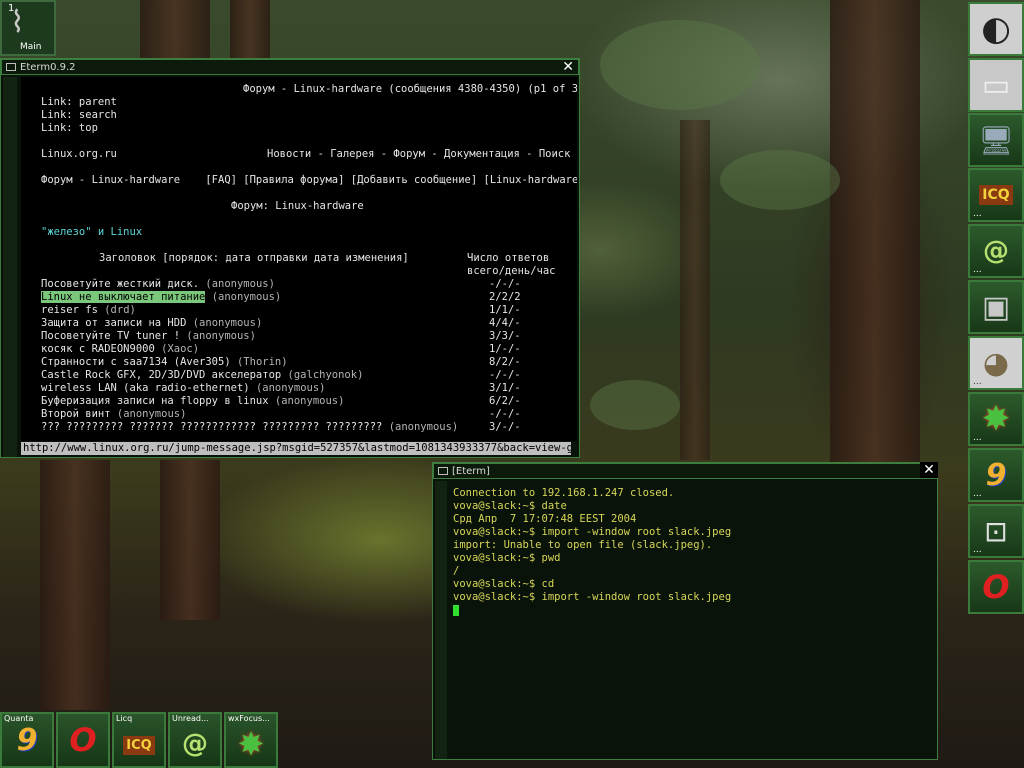 This screenshot has width=1024, height=768. I want to click on taskbar-opera: O, so click(83, 740).